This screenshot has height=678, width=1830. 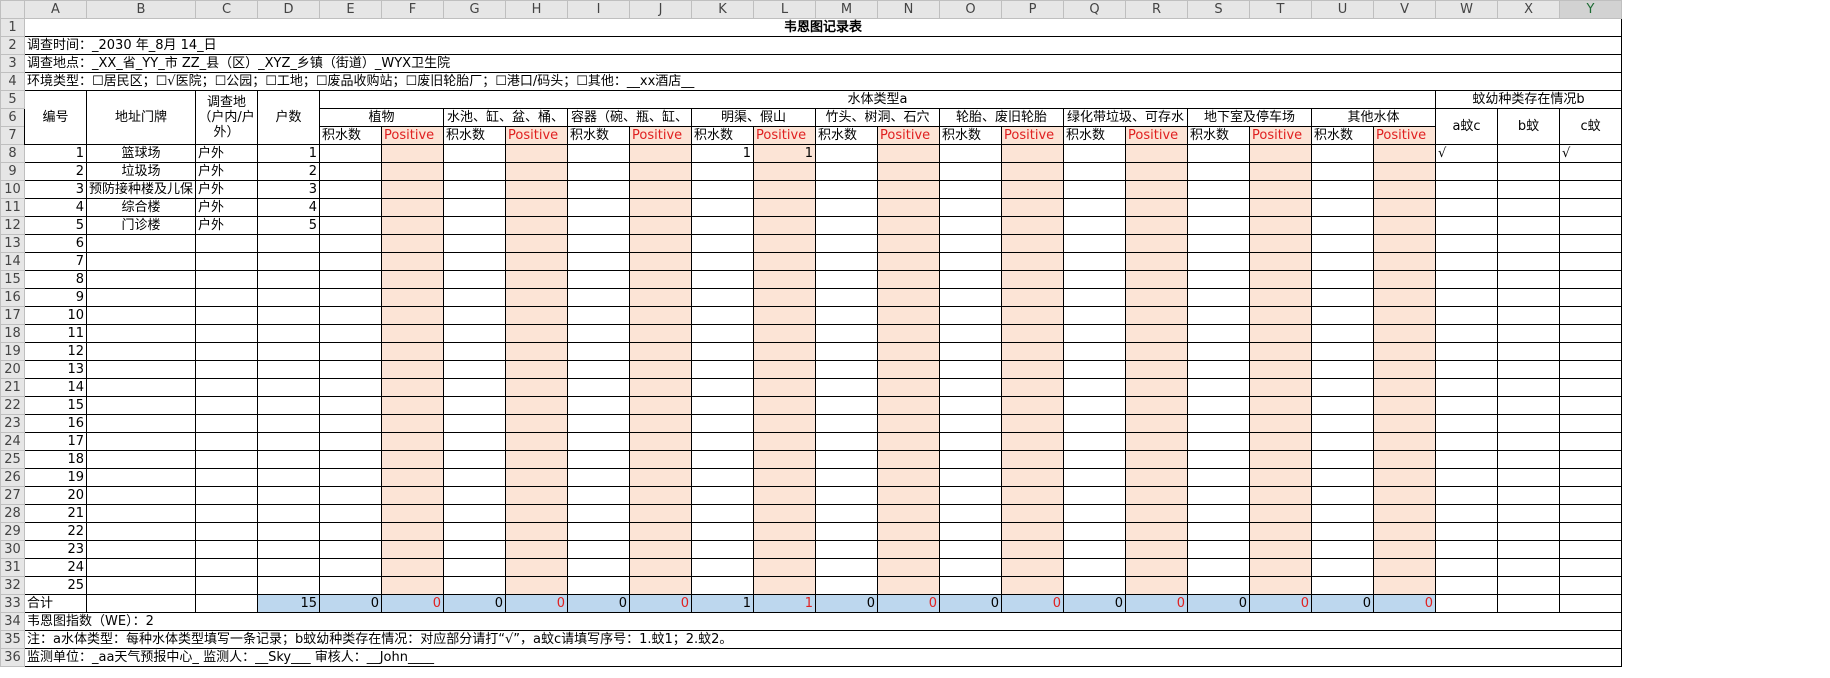 What do you see at coordinates (55, 189) in the screenshot?
I see `cell-number: 3` at bounding box center [55, 189].